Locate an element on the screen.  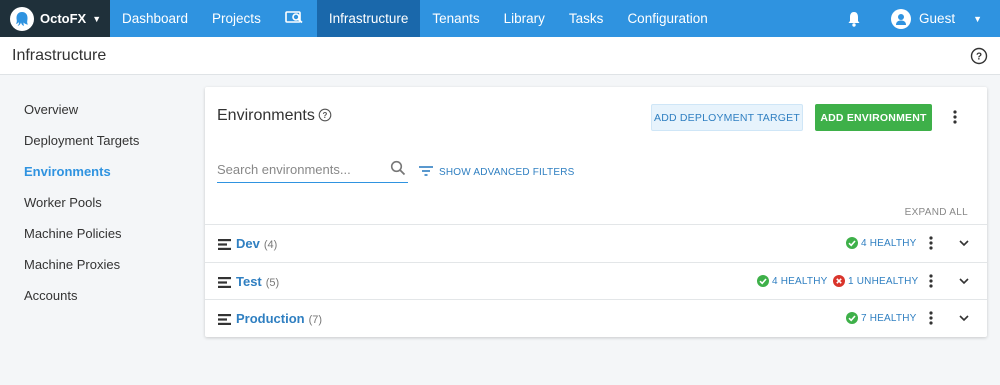
sidebar-item-overview: Overview is located at coordinates (100, 112).